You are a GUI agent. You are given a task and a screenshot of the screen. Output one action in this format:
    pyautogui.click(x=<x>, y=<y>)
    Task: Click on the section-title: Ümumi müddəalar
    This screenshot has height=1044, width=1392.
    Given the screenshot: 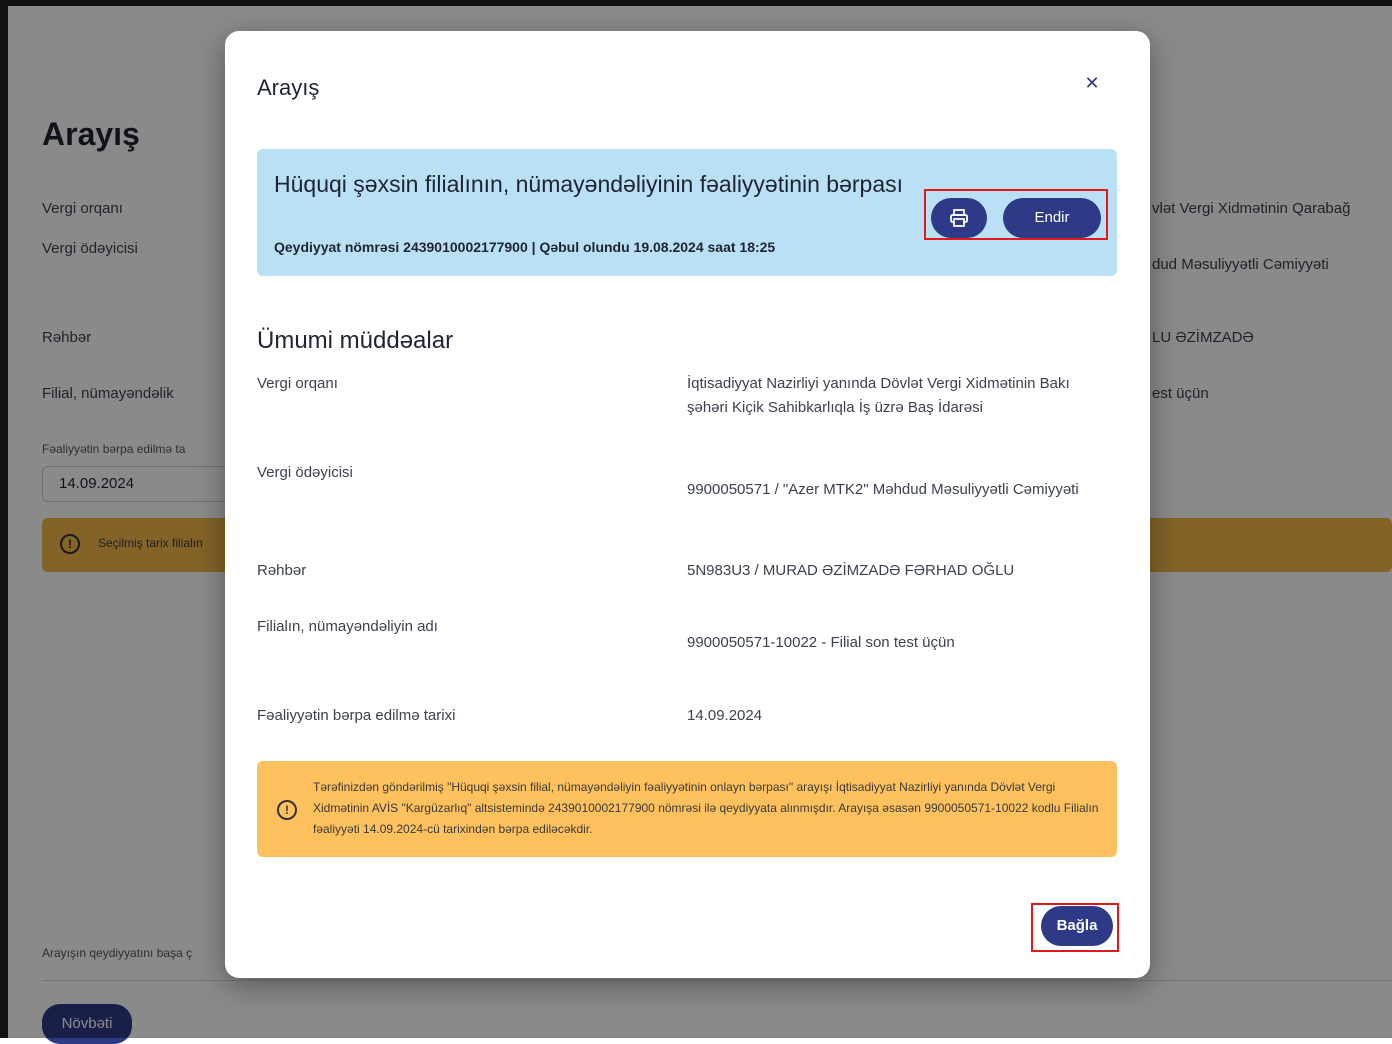 What is the action you would take?
    pyautogui.click(x=355, y=340)
    